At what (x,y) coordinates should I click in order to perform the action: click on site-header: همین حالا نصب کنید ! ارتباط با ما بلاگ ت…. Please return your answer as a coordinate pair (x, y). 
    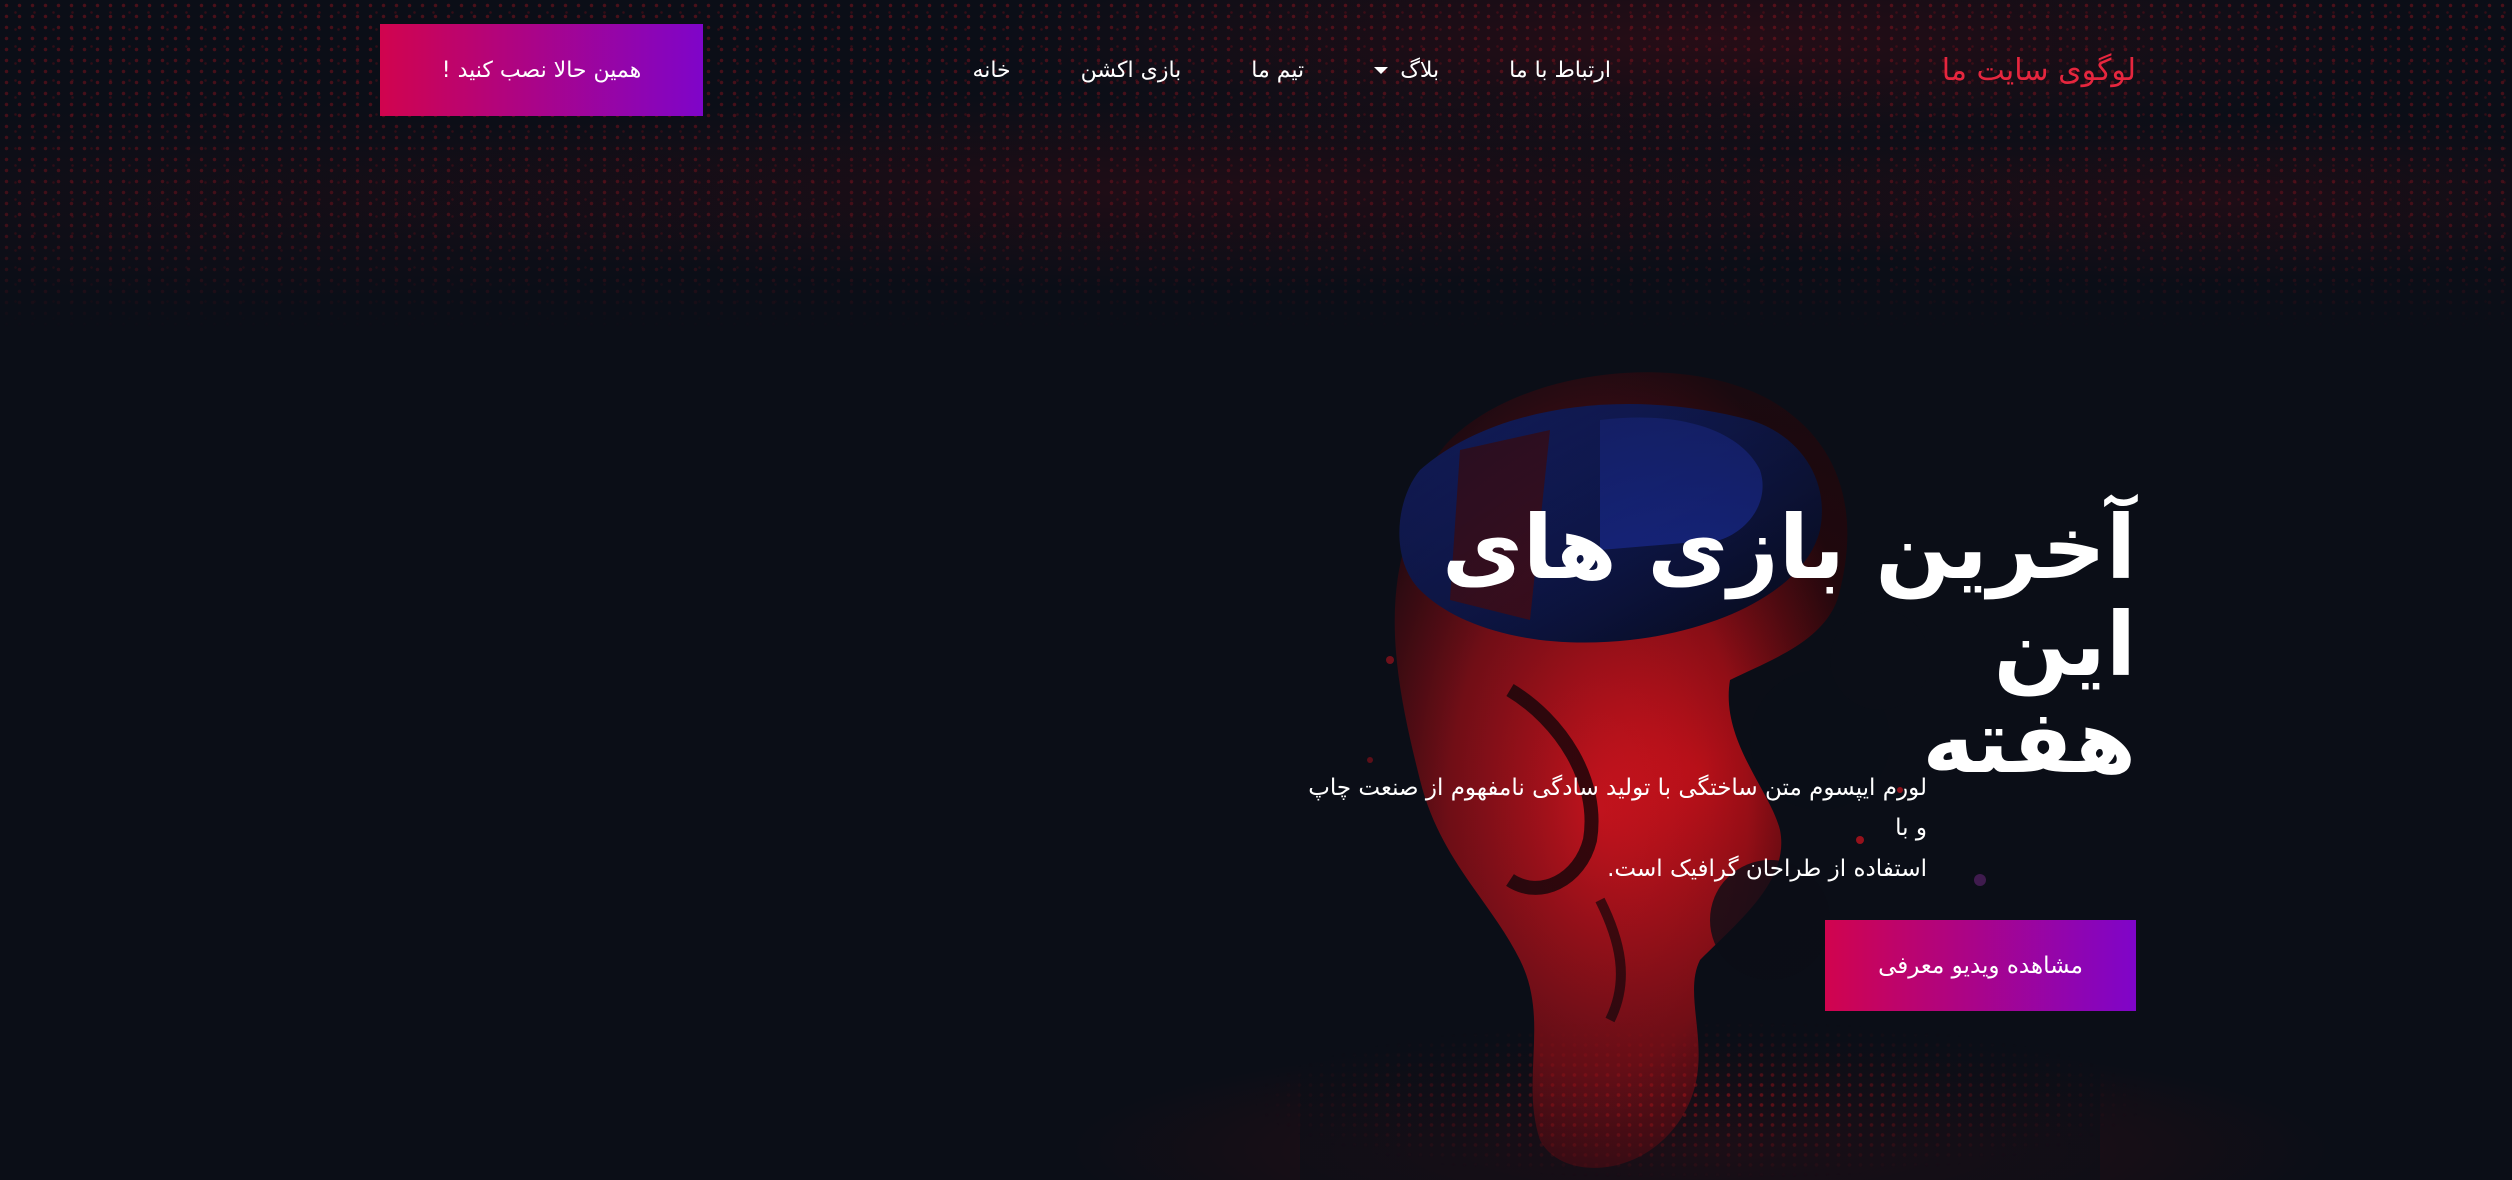
    Looking at the image, I should click on (1258, 70).